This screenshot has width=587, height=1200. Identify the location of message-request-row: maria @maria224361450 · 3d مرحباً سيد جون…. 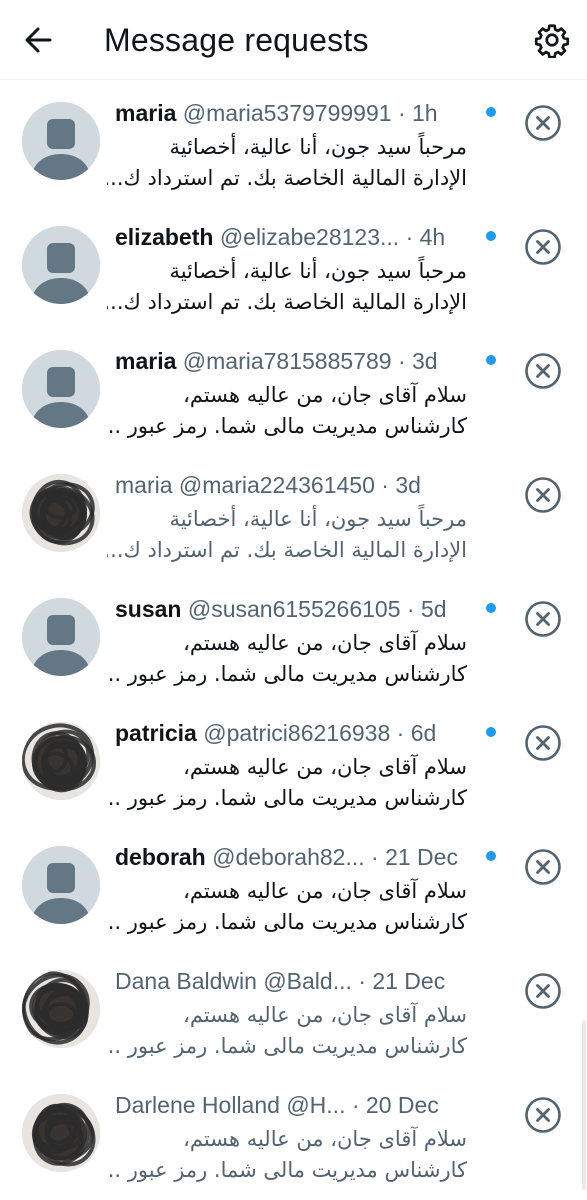
(293, 514).